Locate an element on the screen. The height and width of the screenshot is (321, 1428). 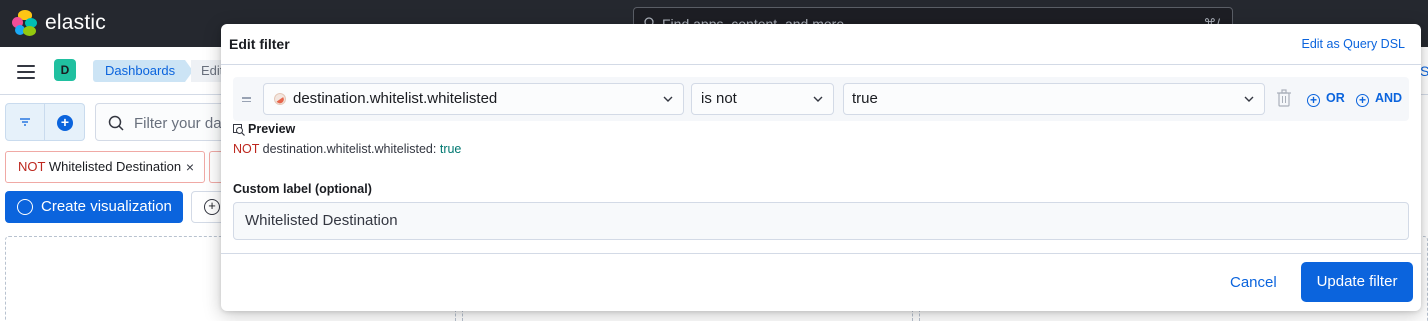
update-filter-button: Update filter is located at coordinates (1357, 282).